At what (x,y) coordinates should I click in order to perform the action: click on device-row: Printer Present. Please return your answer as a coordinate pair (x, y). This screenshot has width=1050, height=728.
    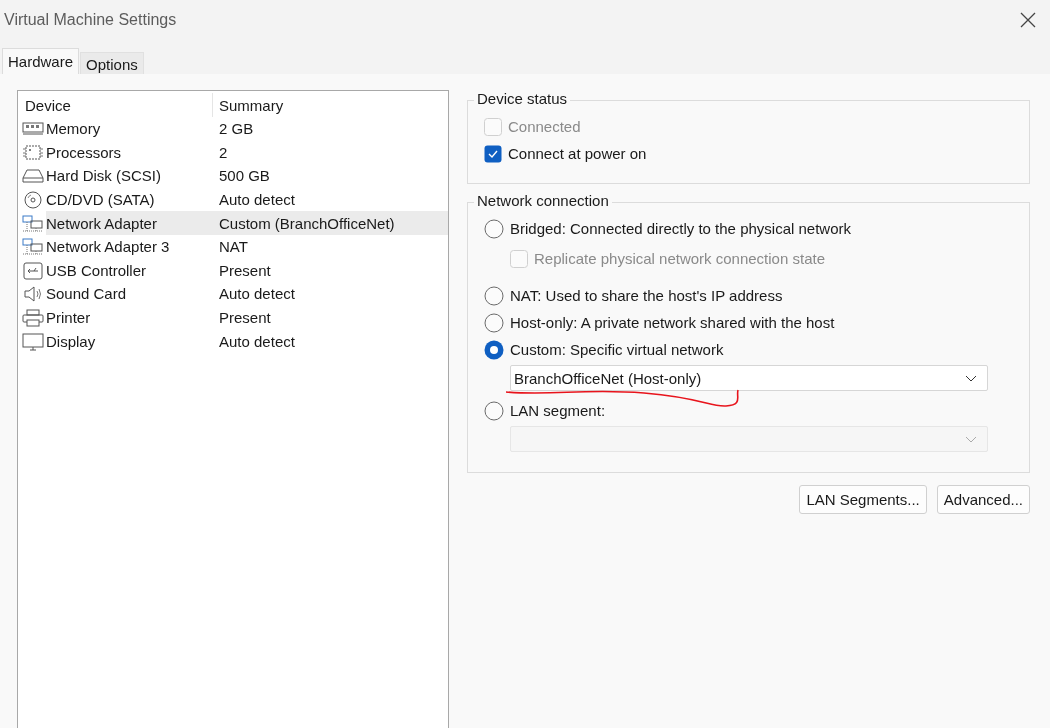
    Looking at the image, I should click on (233, 317).